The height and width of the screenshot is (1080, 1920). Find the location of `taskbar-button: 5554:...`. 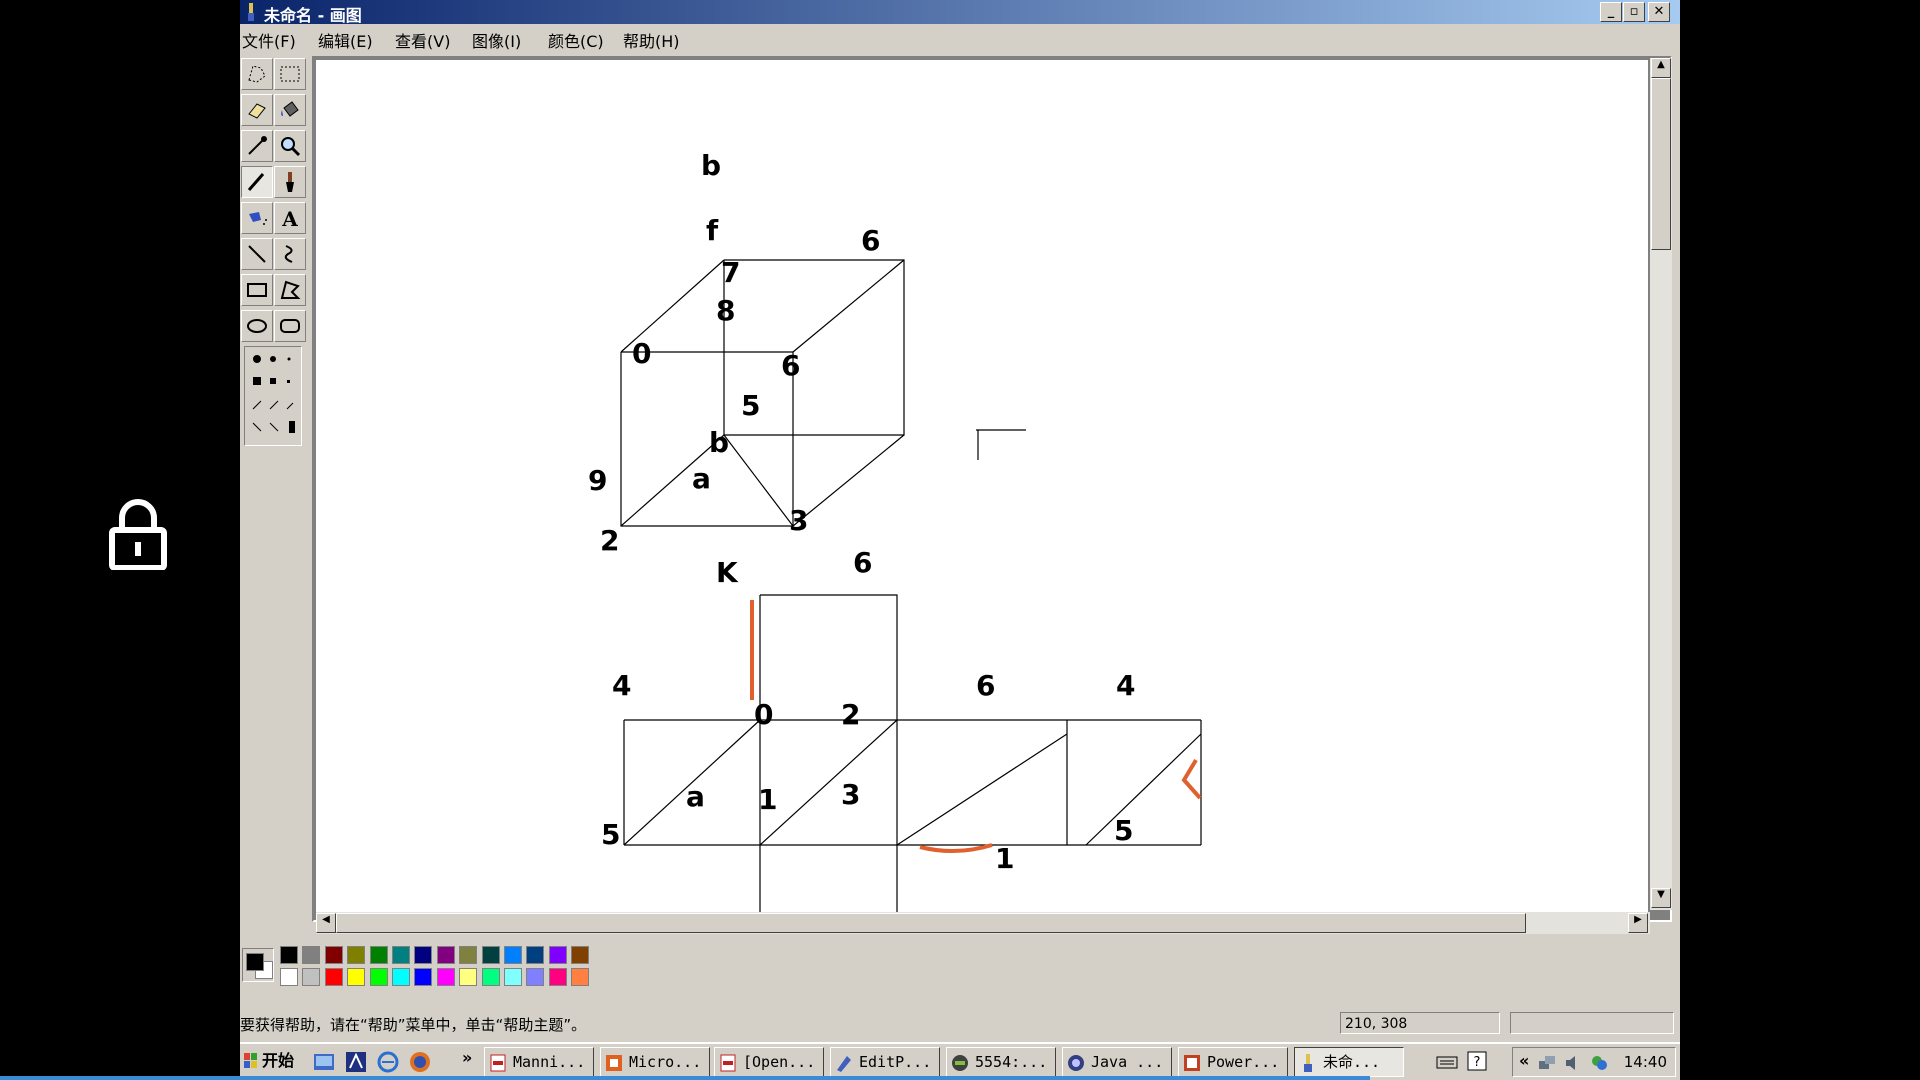

taskbar-button: 5554:... is located at coordinates (1001, 1062).